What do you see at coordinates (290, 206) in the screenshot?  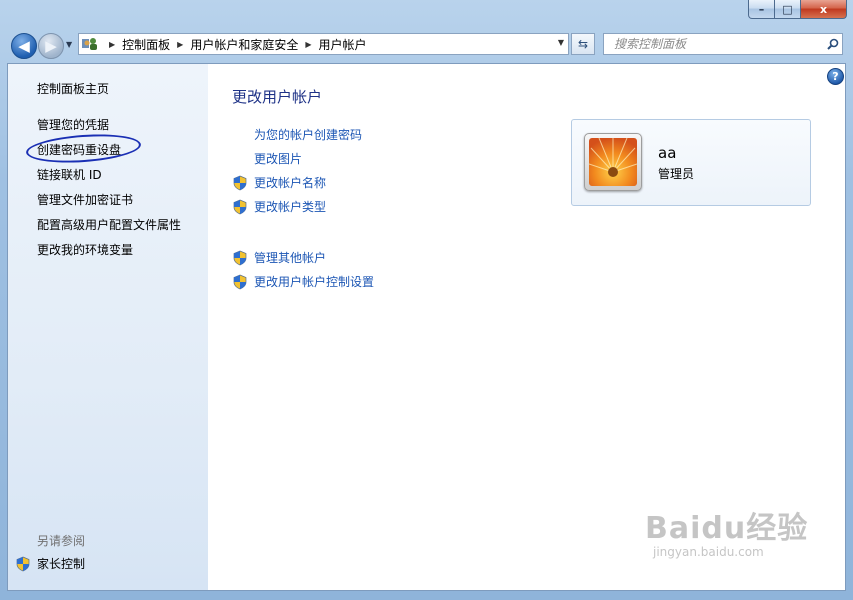 I see `task-change-account-type-link: 更改帐户类型` at bounding box center [290, 206].